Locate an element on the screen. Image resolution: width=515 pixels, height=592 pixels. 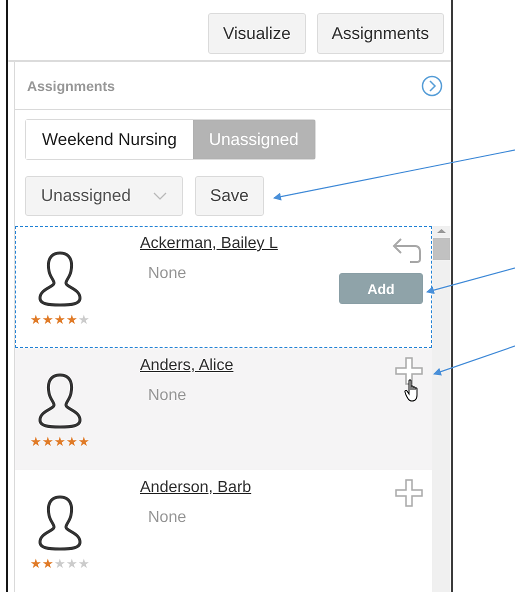
chevron-down-icon is located at coordinates (160, 196).